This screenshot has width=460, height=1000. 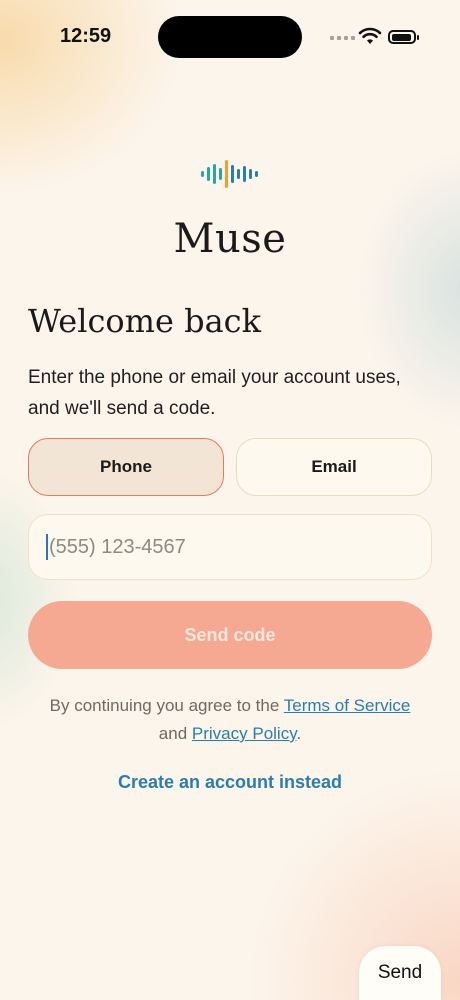 I want to click on waveform-icon, so click(x=229, y=174).